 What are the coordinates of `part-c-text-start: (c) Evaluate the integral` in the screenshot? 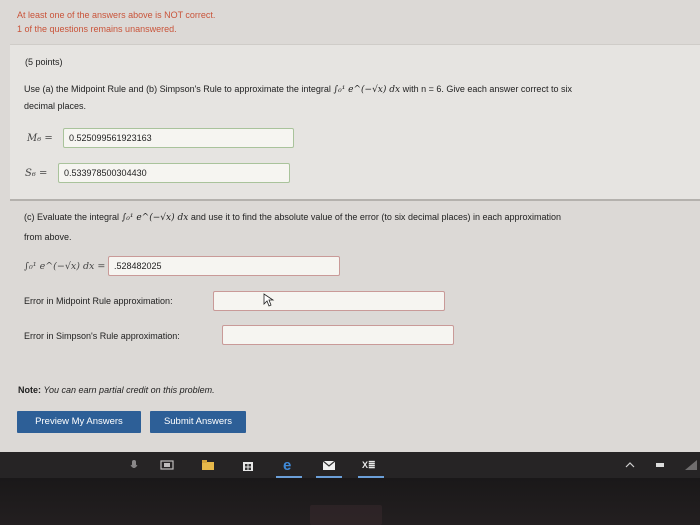 It's located at (72, 217).